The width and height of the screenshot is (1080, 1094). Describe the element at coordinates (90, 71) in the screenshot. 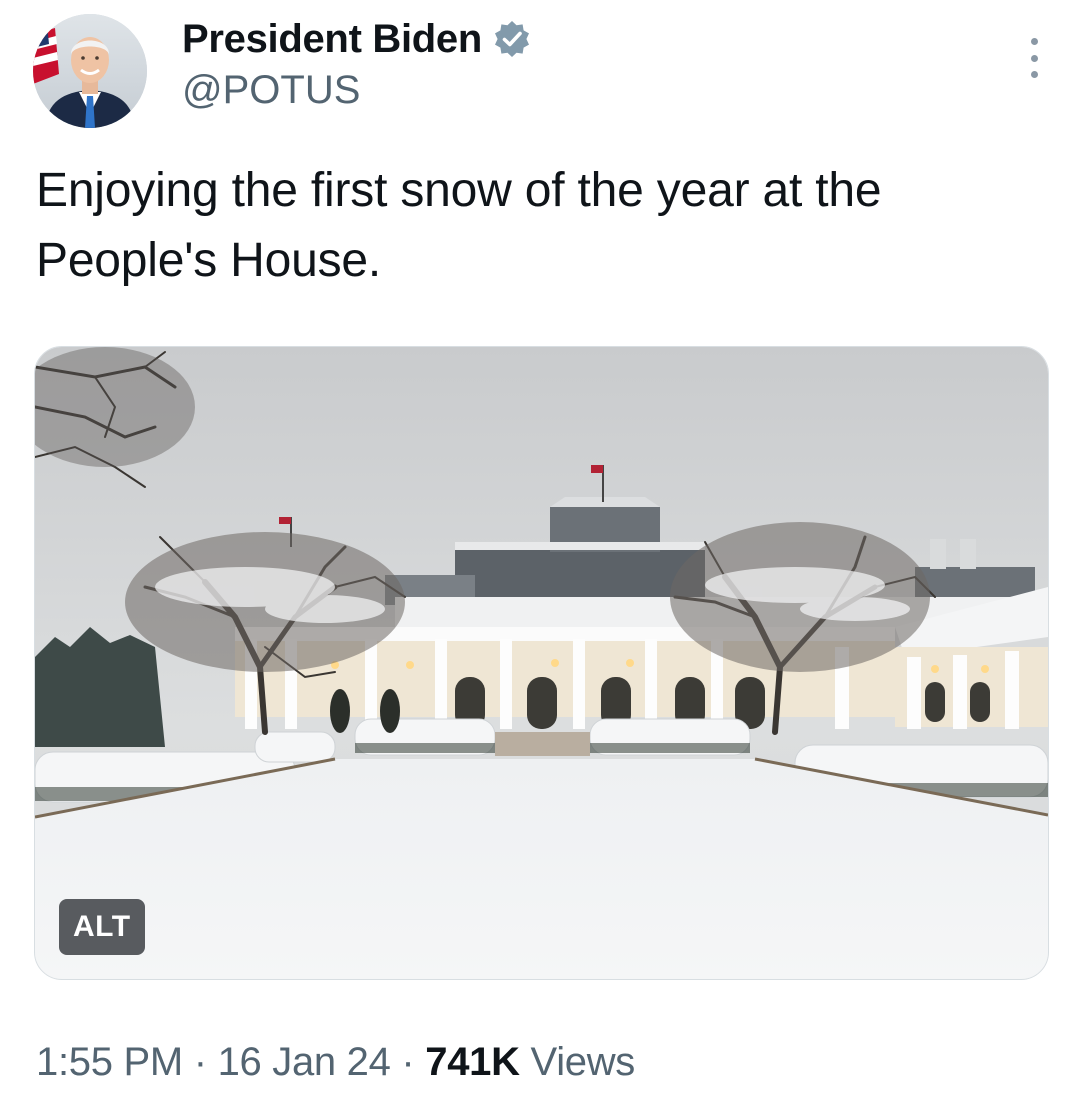

I see `author-avatar` at that location.